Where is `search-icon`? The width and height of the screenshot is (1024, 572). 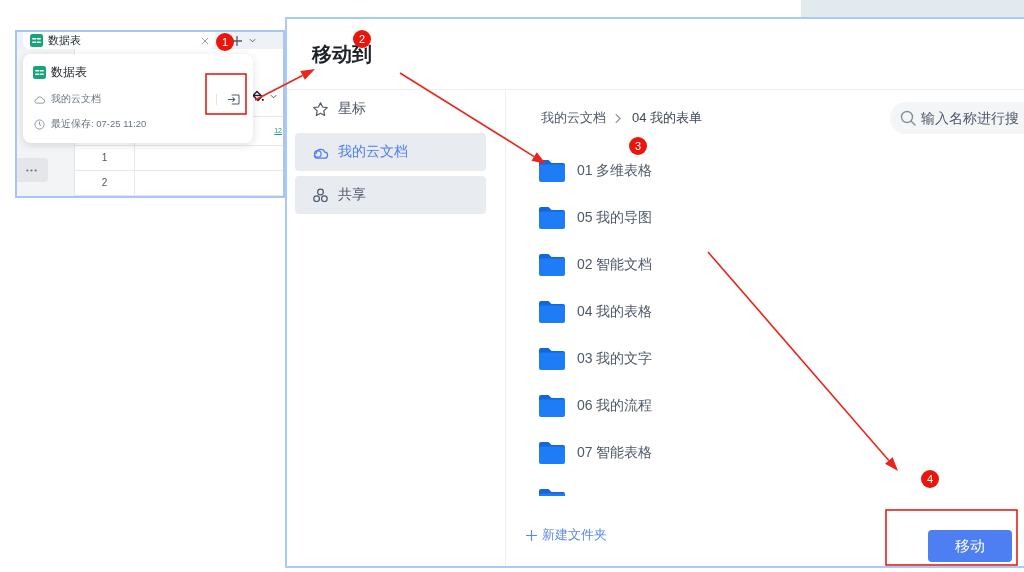
search-icon is located at coordinates (908, 118).